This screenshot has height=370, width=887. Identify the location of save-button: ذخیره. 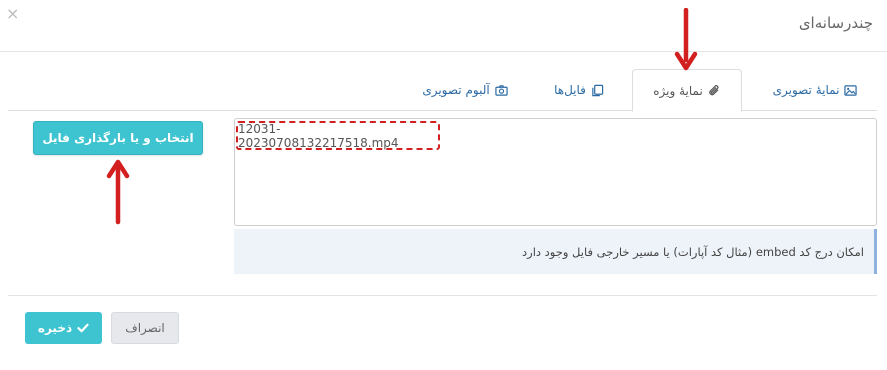
(63, 328).